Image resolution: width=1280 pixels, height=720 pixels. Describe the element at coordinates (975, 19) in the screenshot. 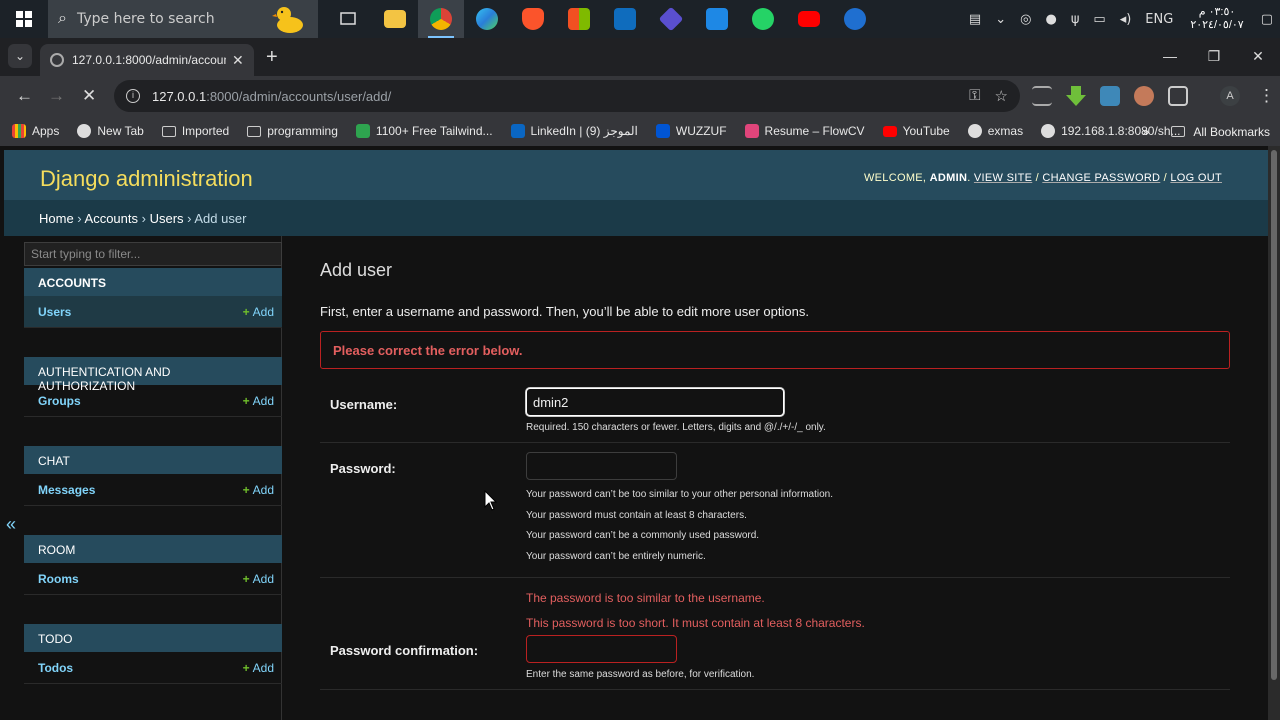

I see `news-icon: ▤` at that location.